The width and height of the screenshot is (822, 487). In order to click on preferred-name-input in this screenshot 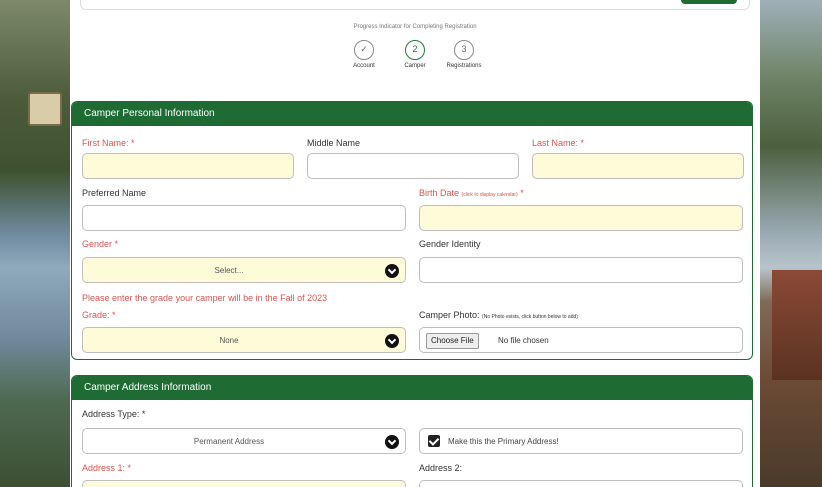, I will do `click(244, 218)`.